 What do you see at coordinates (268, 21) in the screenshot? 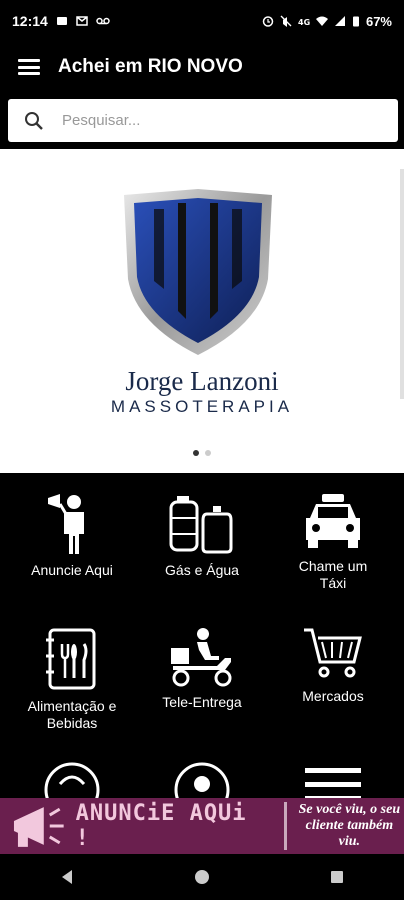
I see `alarm-icon` at bounding box center [268, 21].